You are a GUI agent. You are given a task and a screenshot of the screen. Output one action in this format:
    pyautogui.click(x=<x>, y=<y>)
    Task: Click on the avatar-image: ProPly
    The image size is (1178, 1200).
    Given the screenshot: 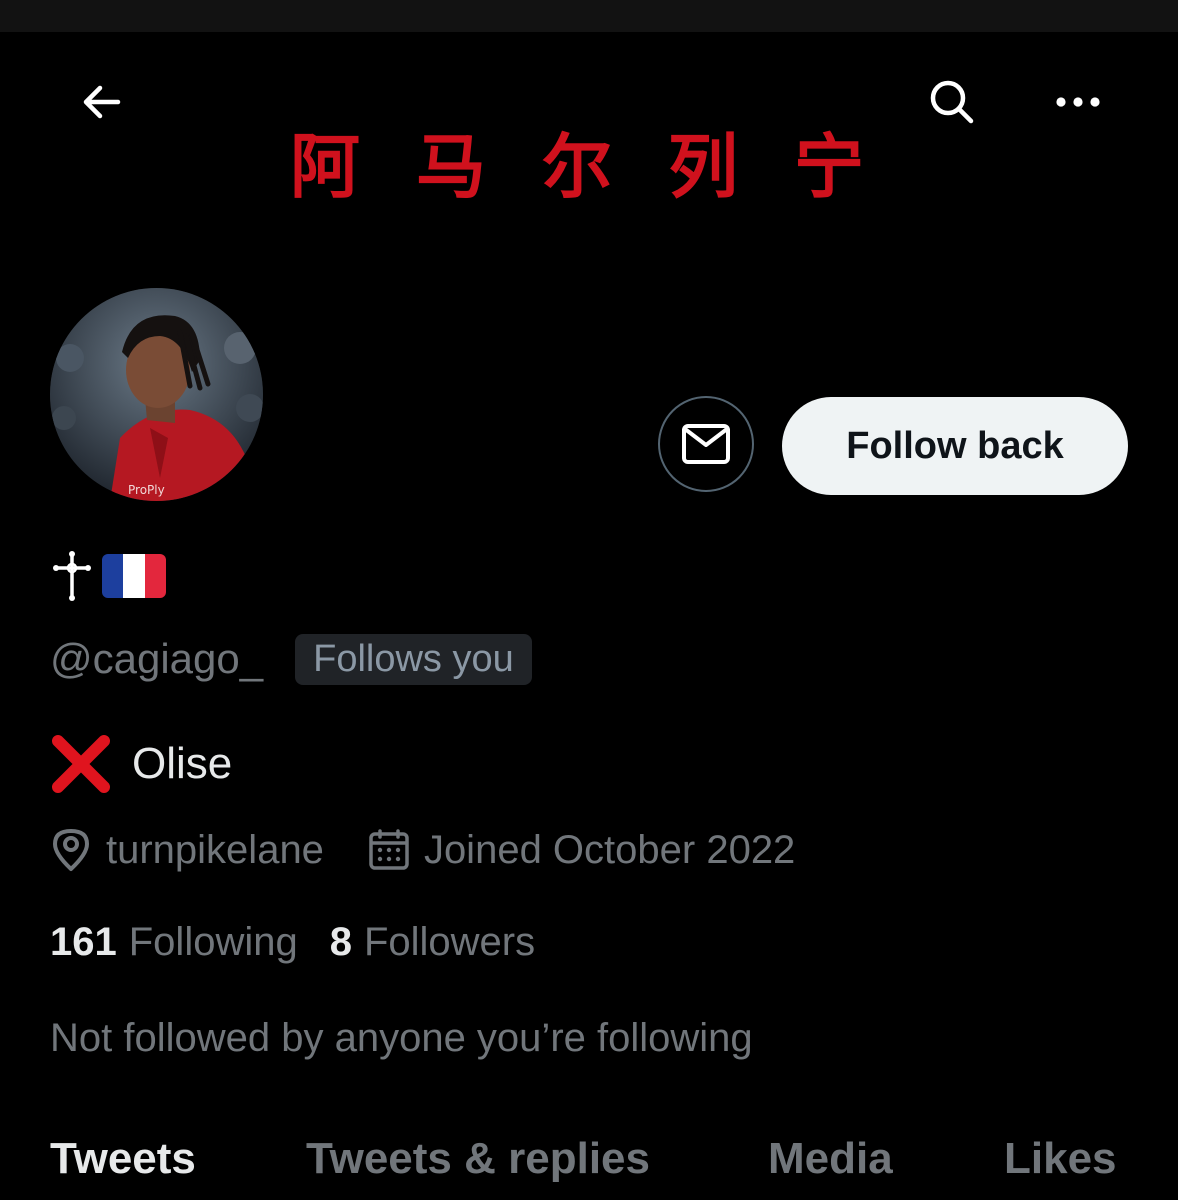 What is the action you would take?
    pyautogui.click(x=156, y=394)
    